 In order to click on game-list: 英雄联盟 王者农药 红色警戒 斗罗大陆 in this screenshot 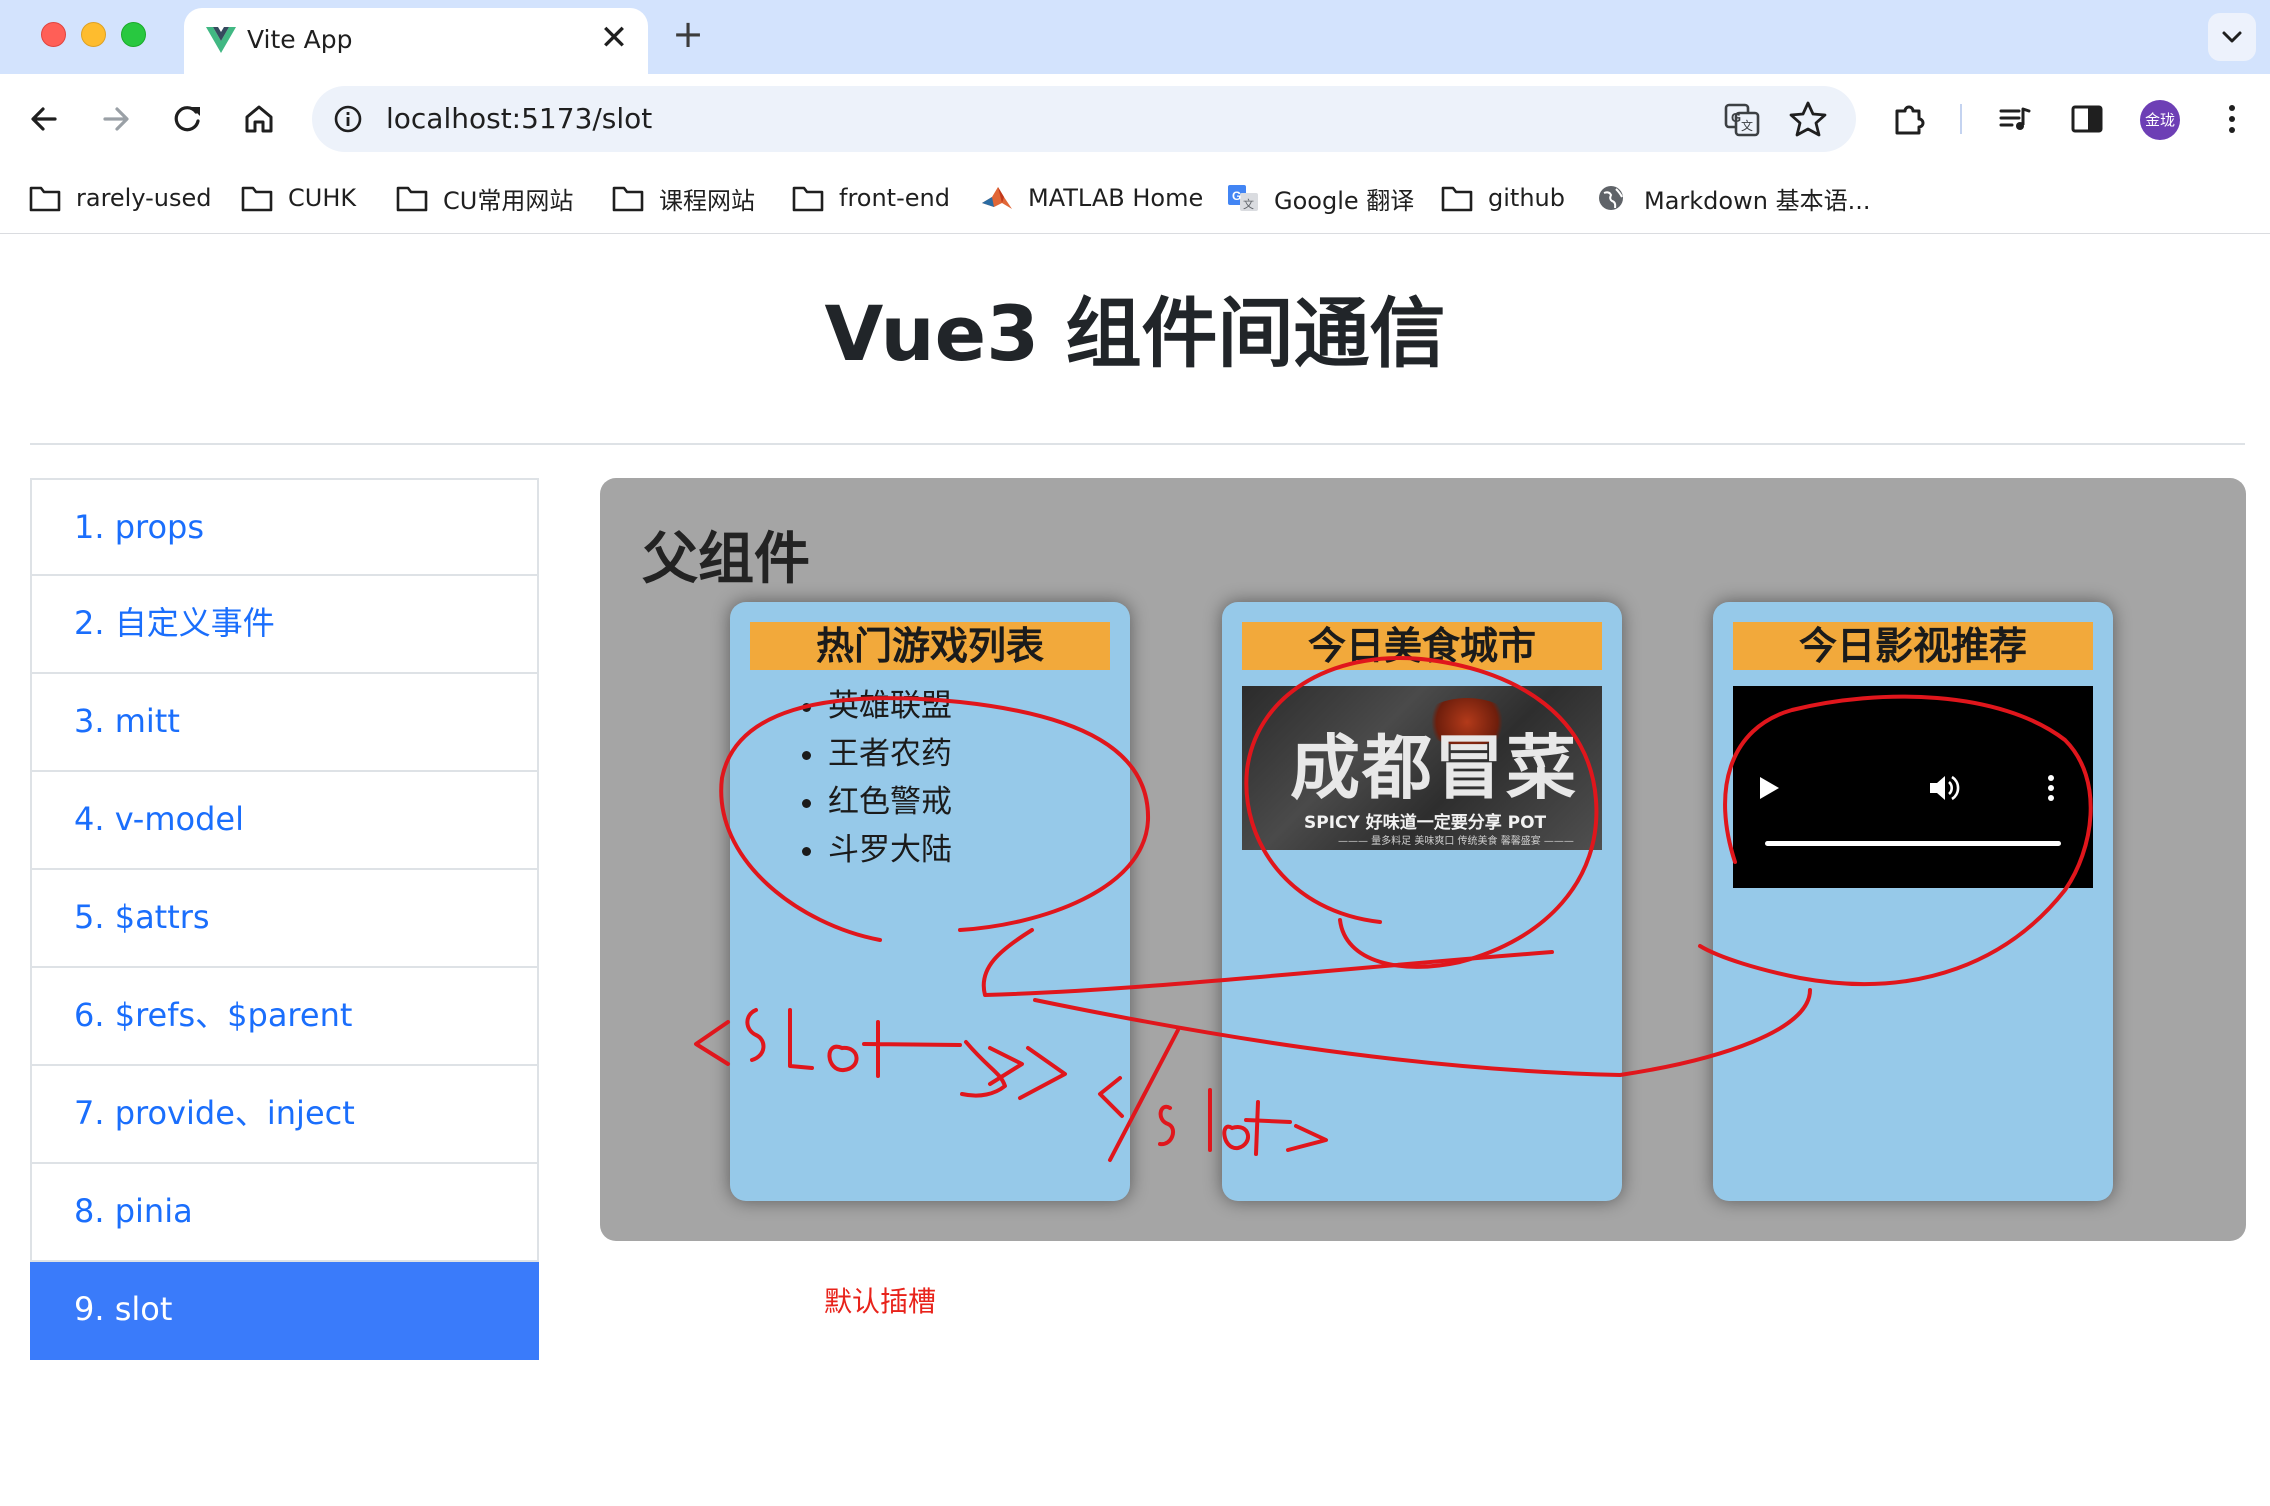, I will do `click(877, 778)`.